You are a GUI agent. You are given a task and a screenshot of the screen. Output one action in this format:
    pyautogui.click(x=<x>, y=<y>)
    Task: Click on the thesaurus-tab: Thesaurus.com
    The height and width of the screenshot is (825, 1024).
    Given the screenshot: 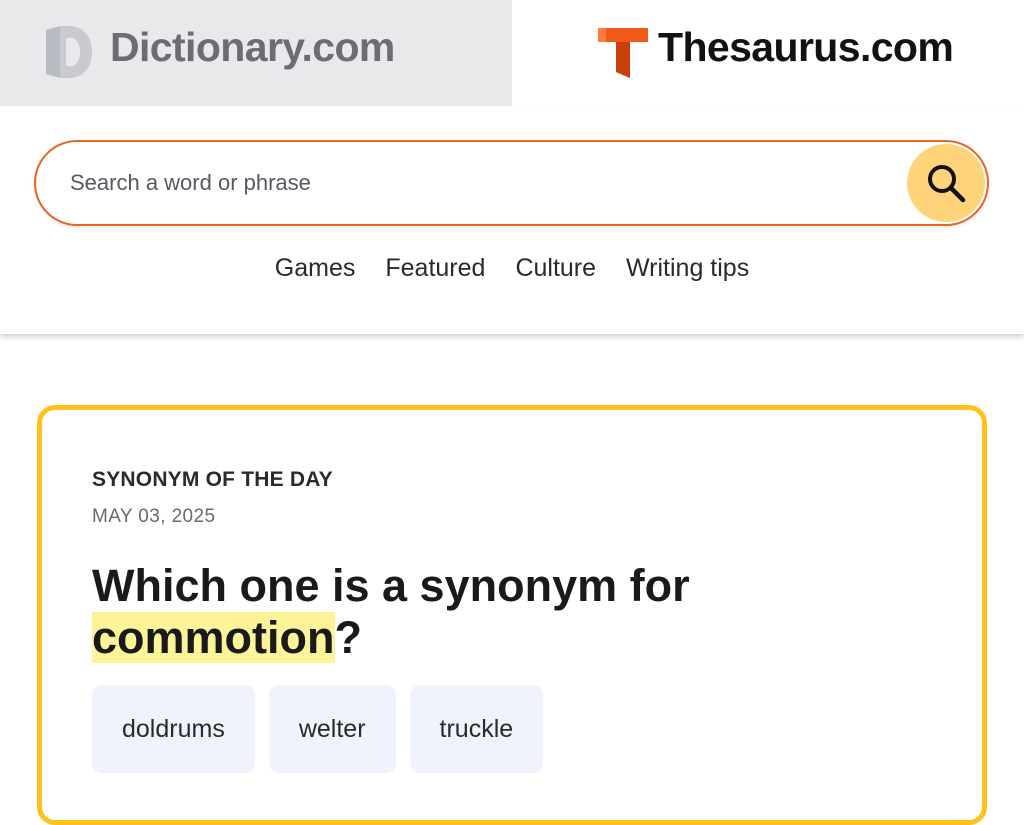 What is the action you would take?
    pyautogui.click(x=768, y=53)
    